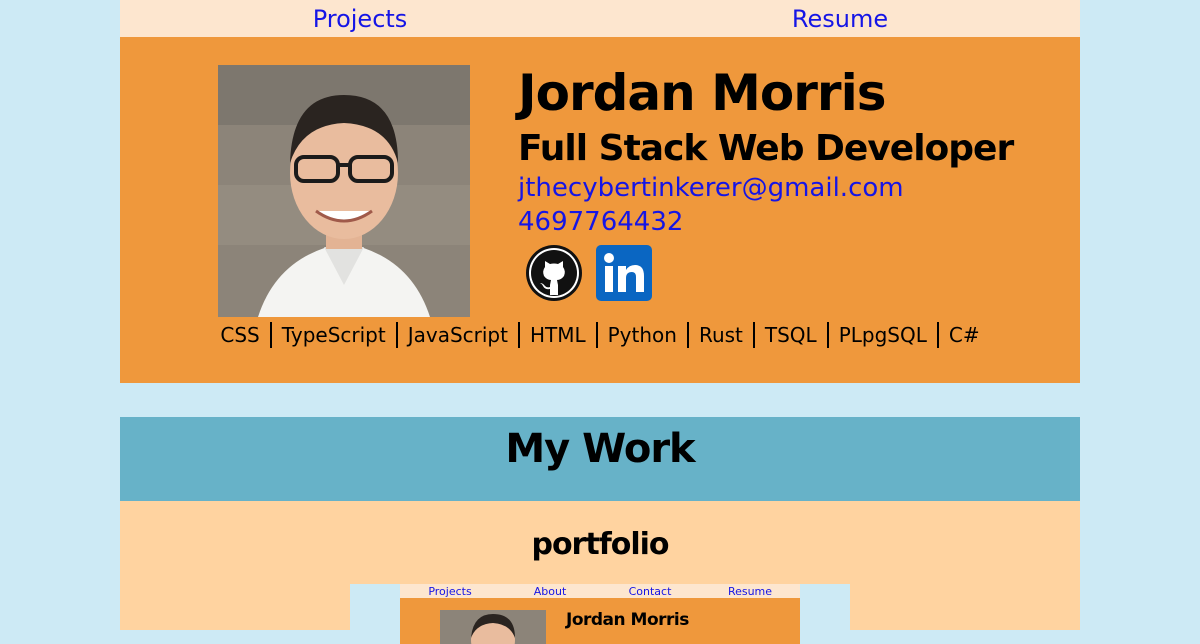  What do you see at coordinates (882, 335) in the screenshot?
I see `skill-item: PLpgSQL` at bounding box center [882, 335].